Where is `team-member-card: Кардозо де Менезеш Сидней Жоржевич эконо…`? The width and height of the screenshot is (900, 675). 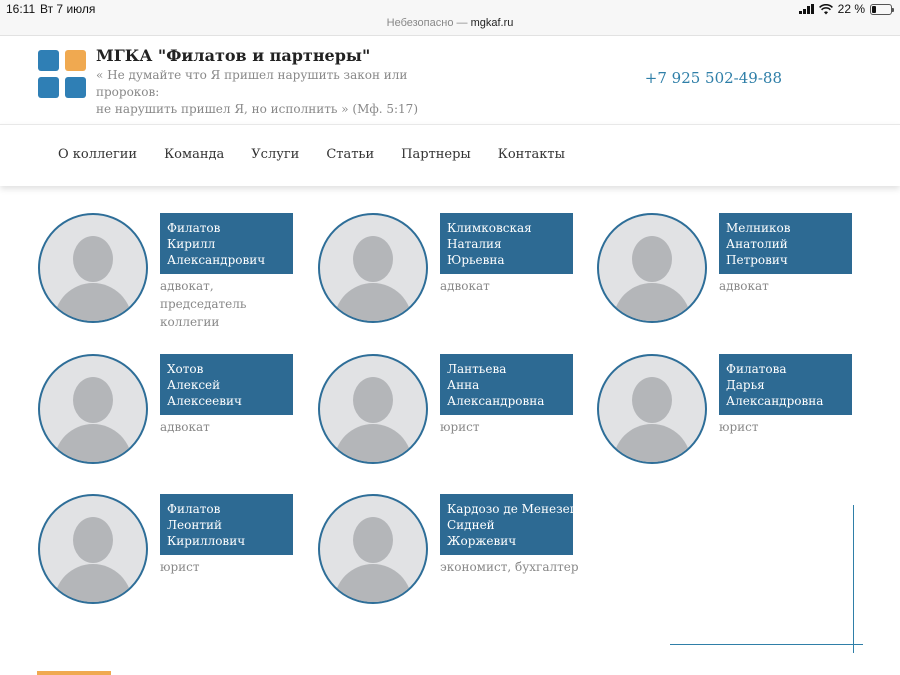
team-member-card: Кардозо де Менезеш Сидней Жоржевич эконо… is located at coordinates (458, 554).